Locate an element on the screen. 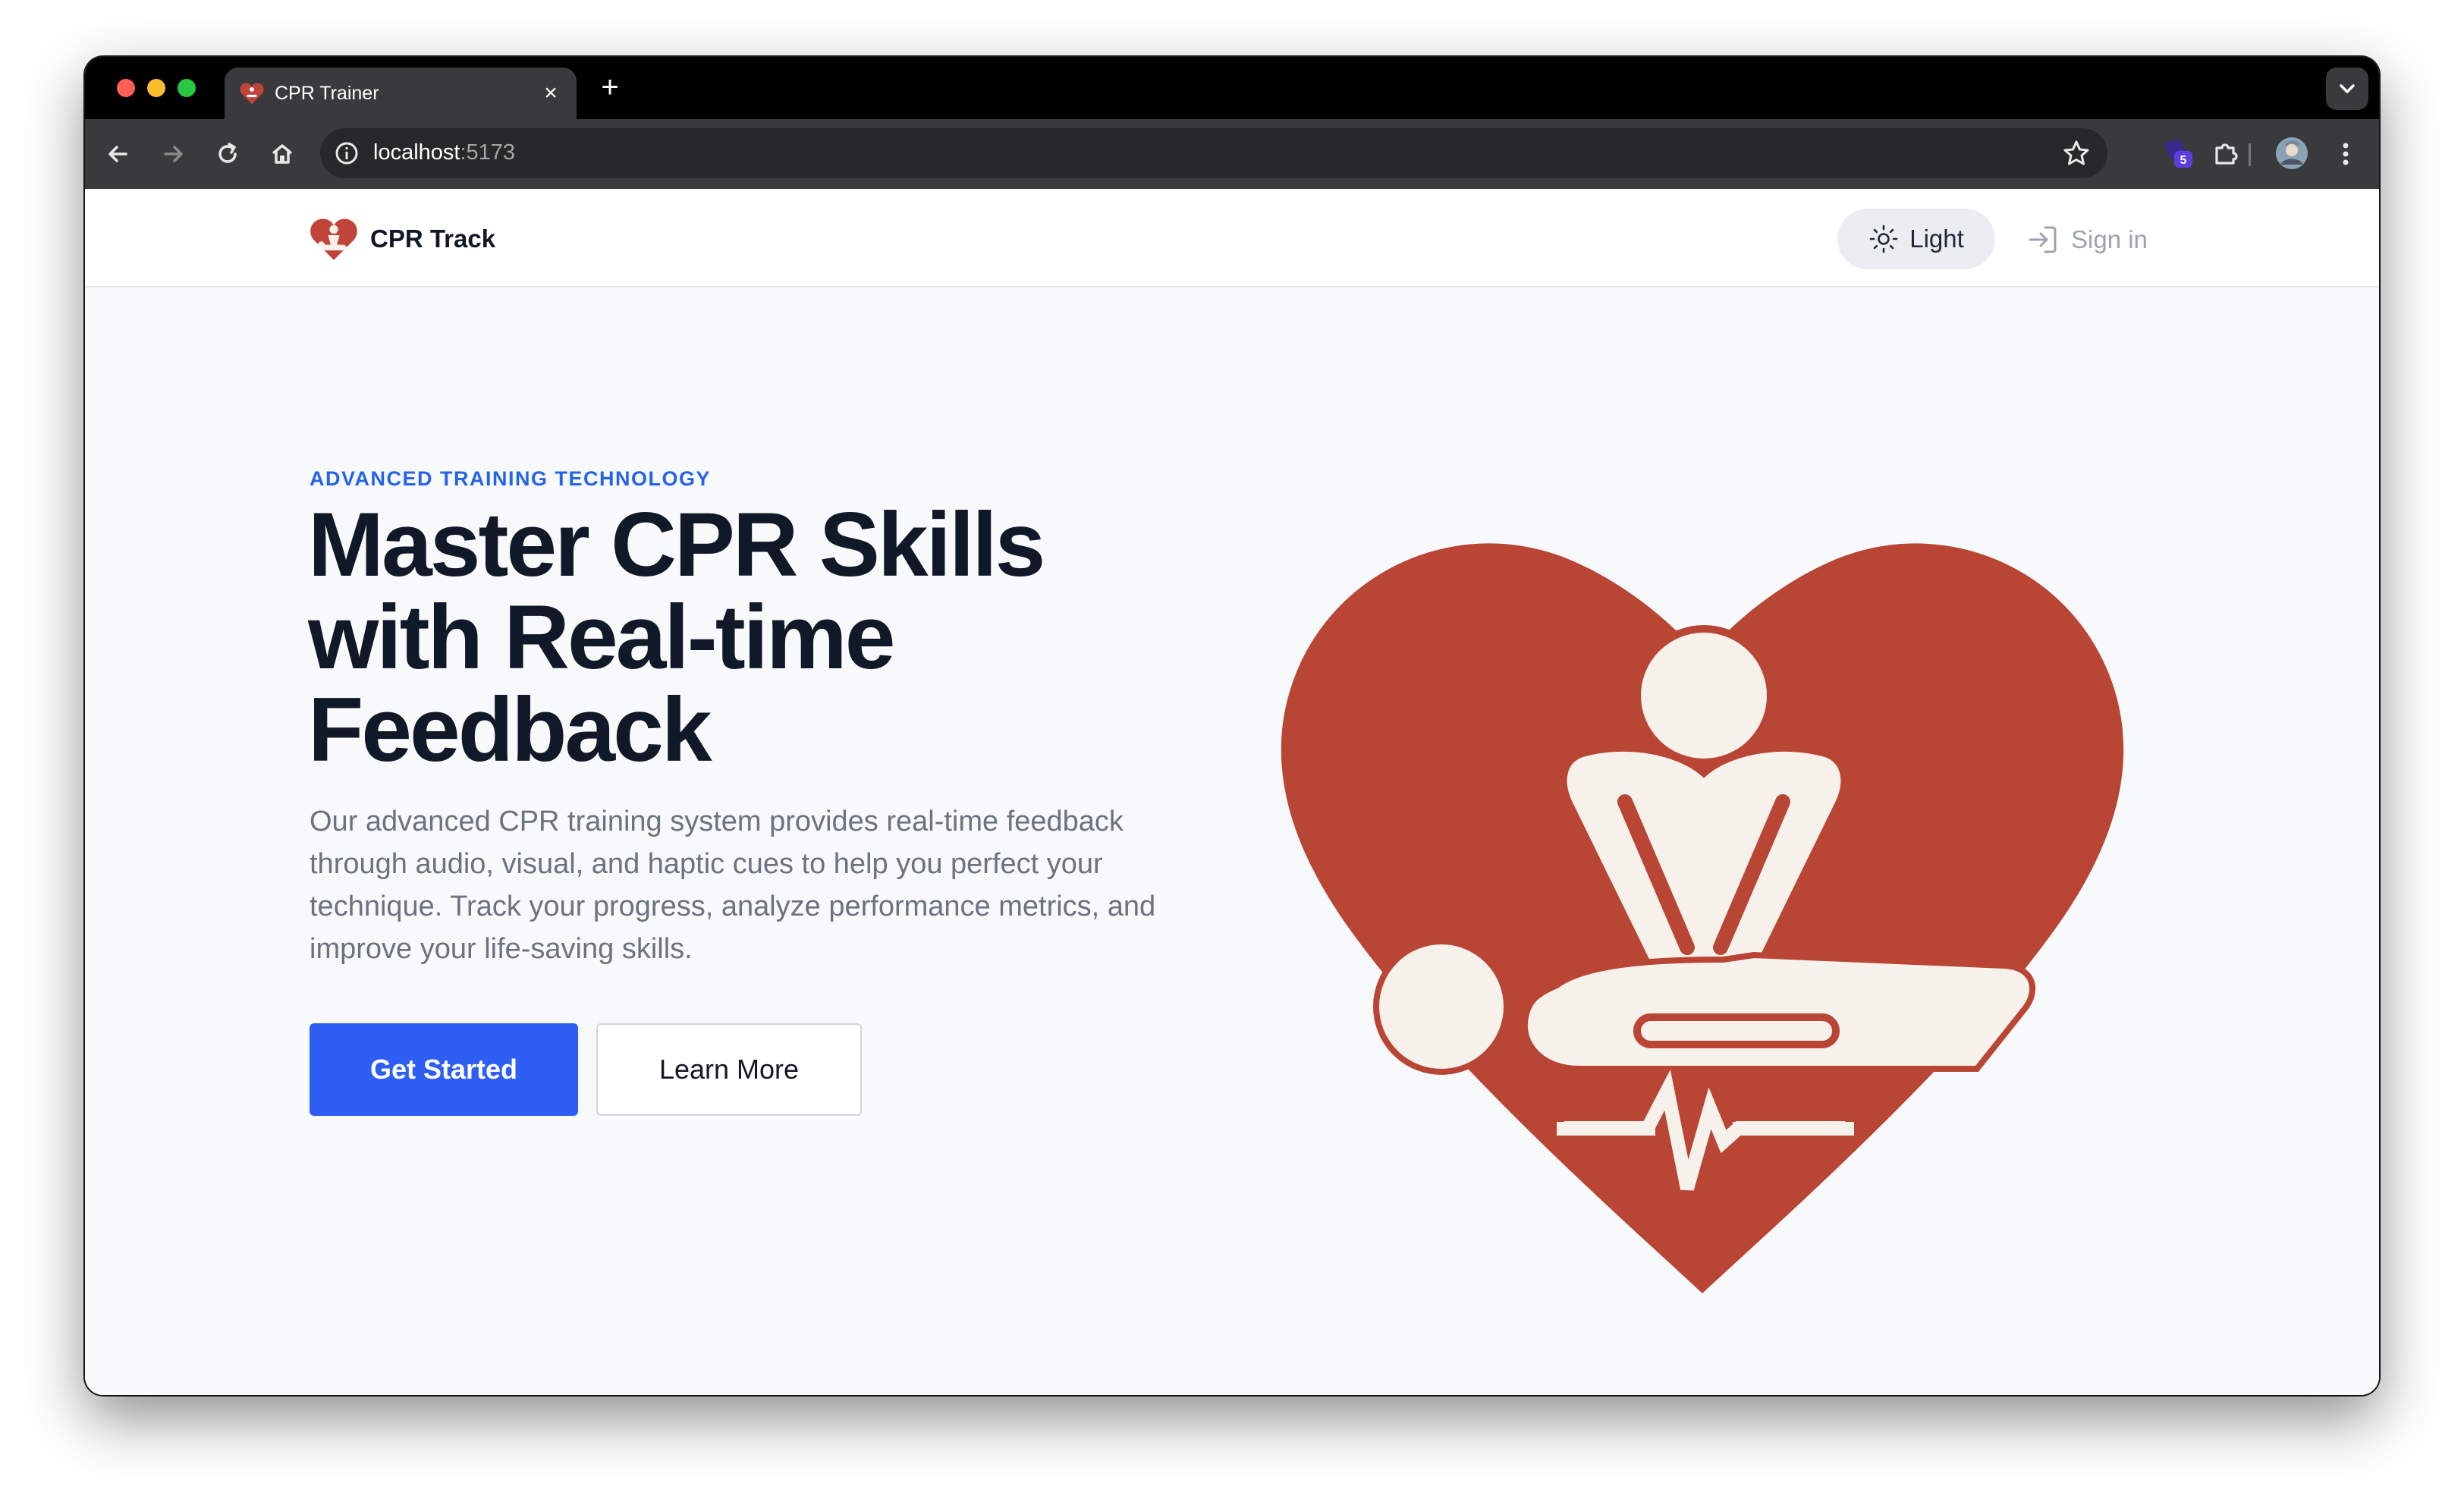 The width and height of the screenshot is (2464, 1508). url-text: localhost:5173 is located at coordinates (444, 152).